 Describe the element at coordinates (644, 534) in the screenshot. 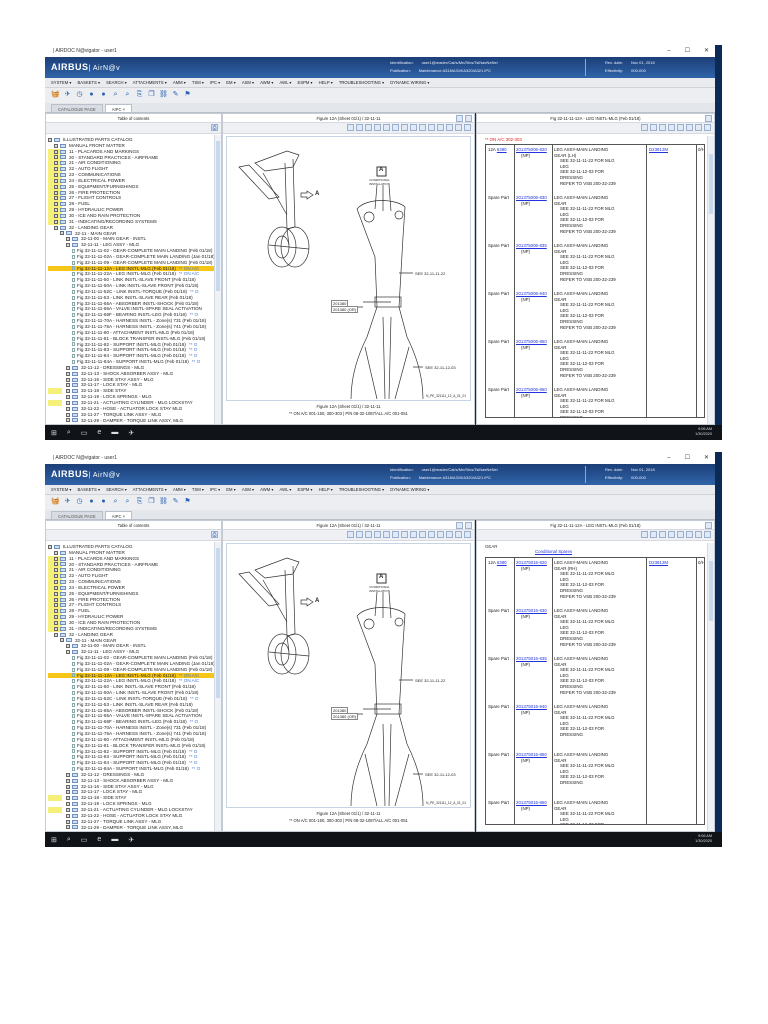

I see `filter-icon` at that location.